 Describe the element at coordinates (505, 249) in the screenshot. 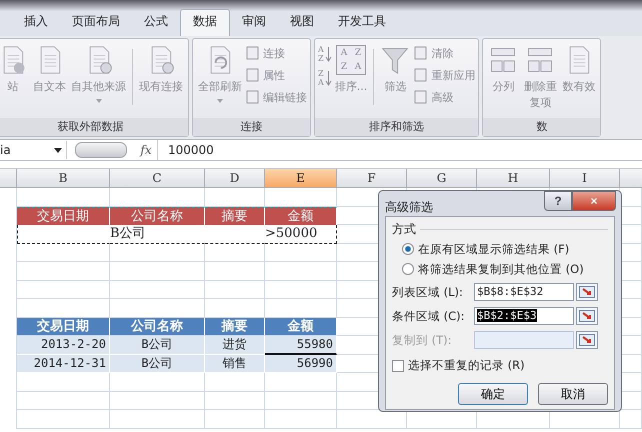

I see `radio-option: 在原有区域显示筛选结果 (F)` at that location.